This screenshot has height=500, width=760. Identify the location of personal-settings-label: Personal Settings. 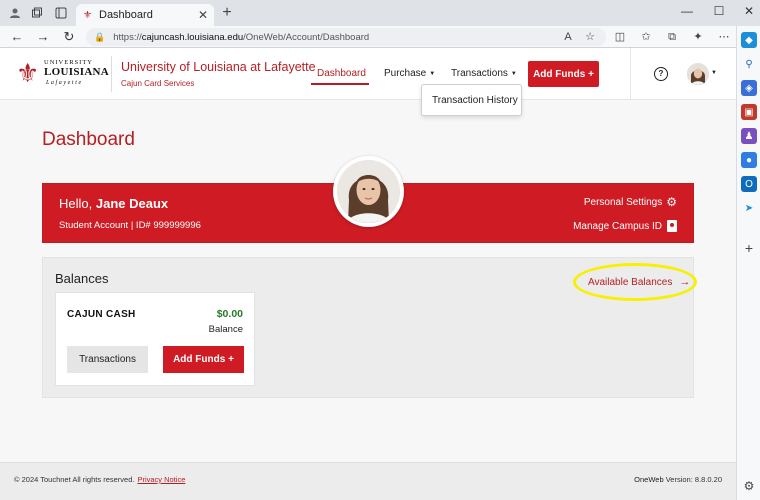
(623, 202).